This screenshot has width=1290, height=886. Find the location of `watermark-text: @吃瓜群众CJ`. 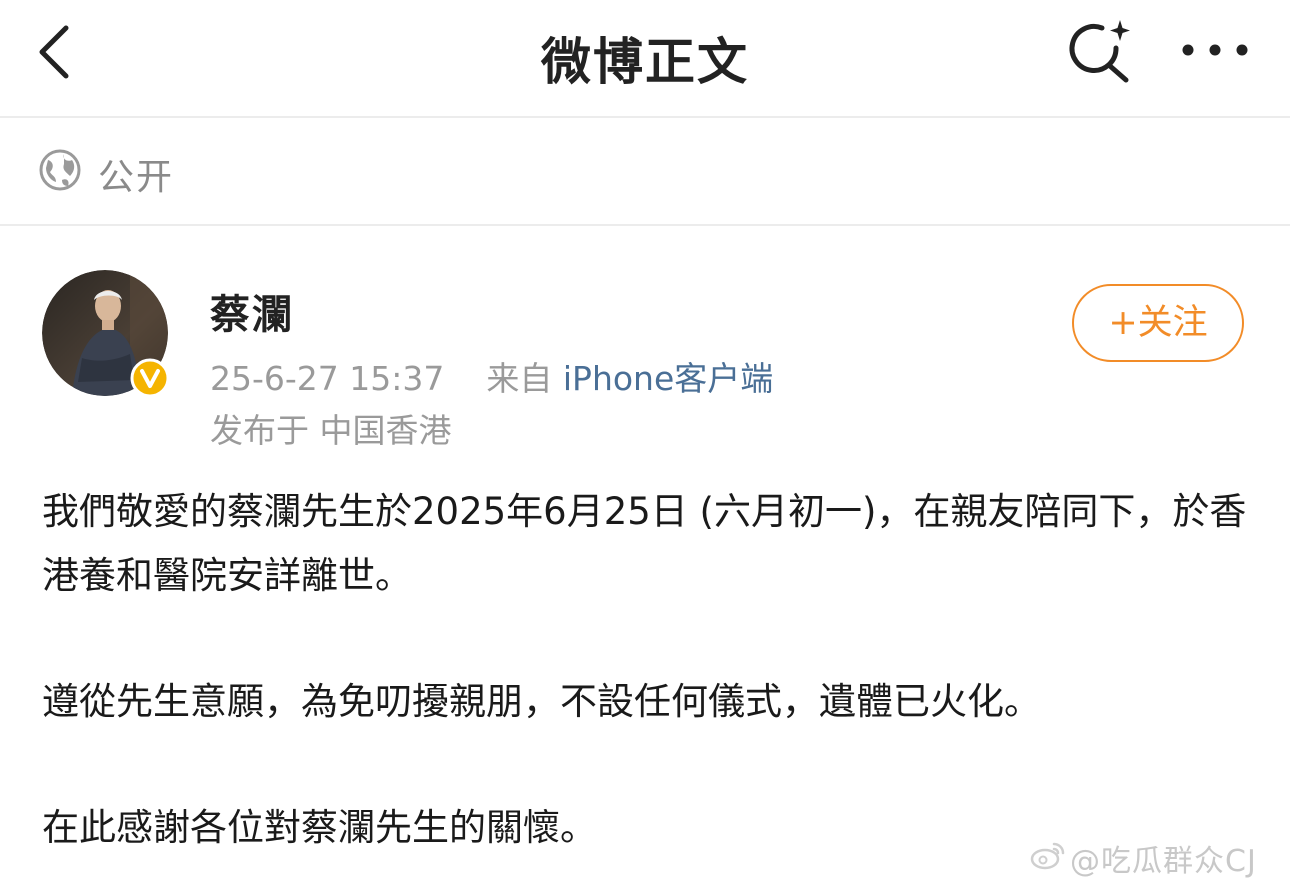

watermark-text: @吃瓜群众CJ is located at coordinates (1163, 861).